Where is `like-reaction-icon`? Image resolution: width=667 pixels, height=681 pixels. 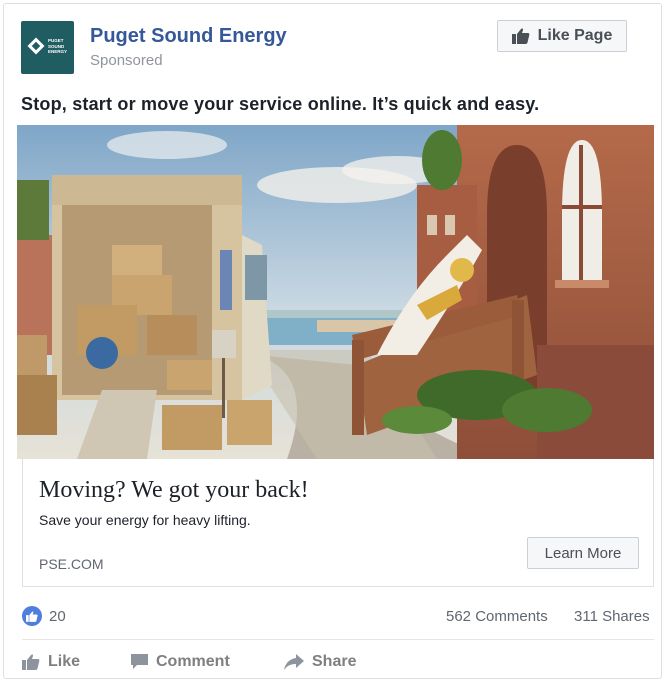 like-reaction-icon is located at coordinates (32, 616).